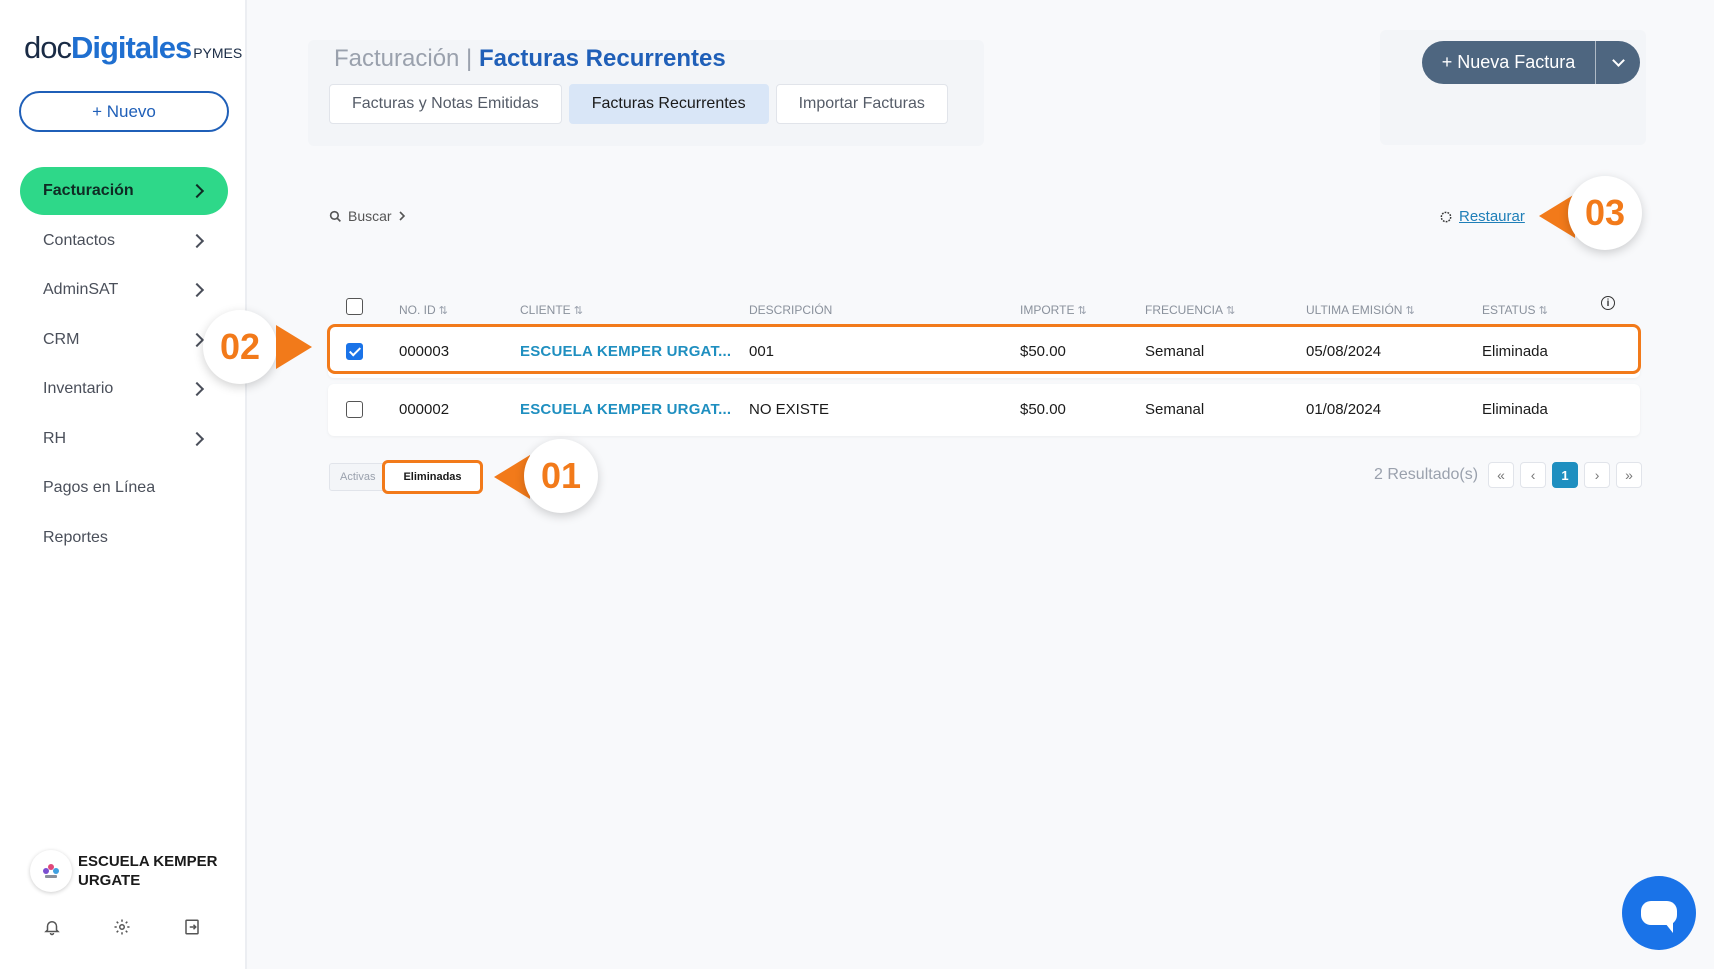 This screenshot has width=1714, height=969. What do you see at coordinates (148, 871) in the screenshot?
I see `company-name: ESCUELA KEMPER URGATE` at bounding box center [148, 871].